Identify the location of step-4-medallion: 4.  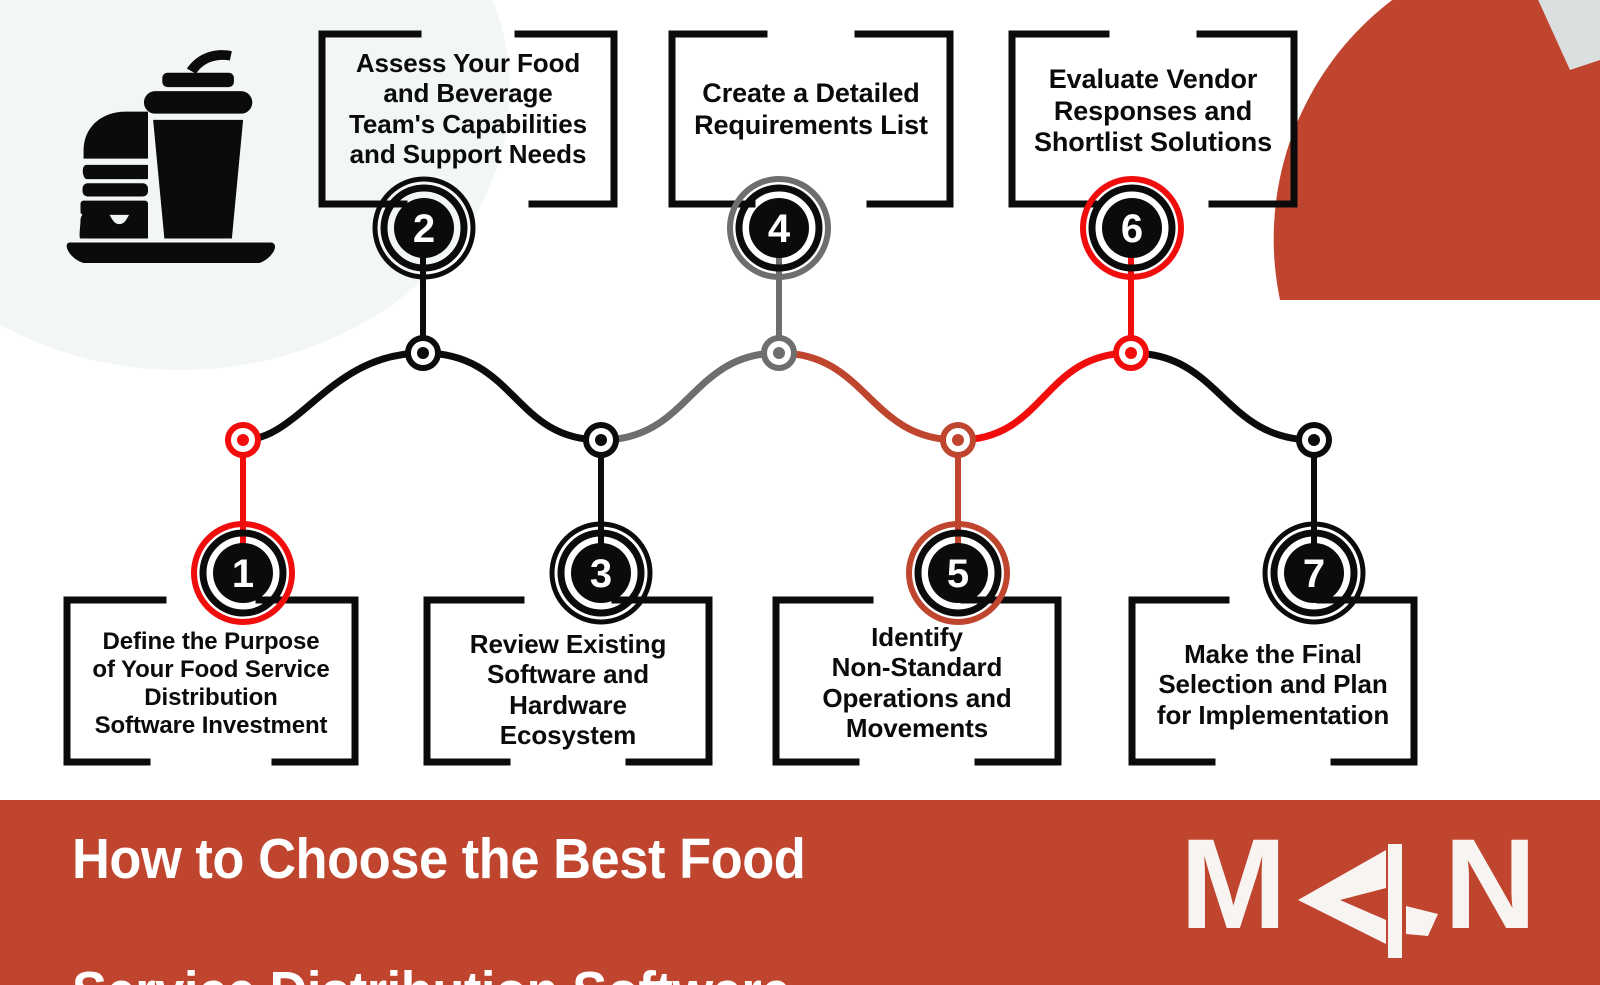
(779, 228).